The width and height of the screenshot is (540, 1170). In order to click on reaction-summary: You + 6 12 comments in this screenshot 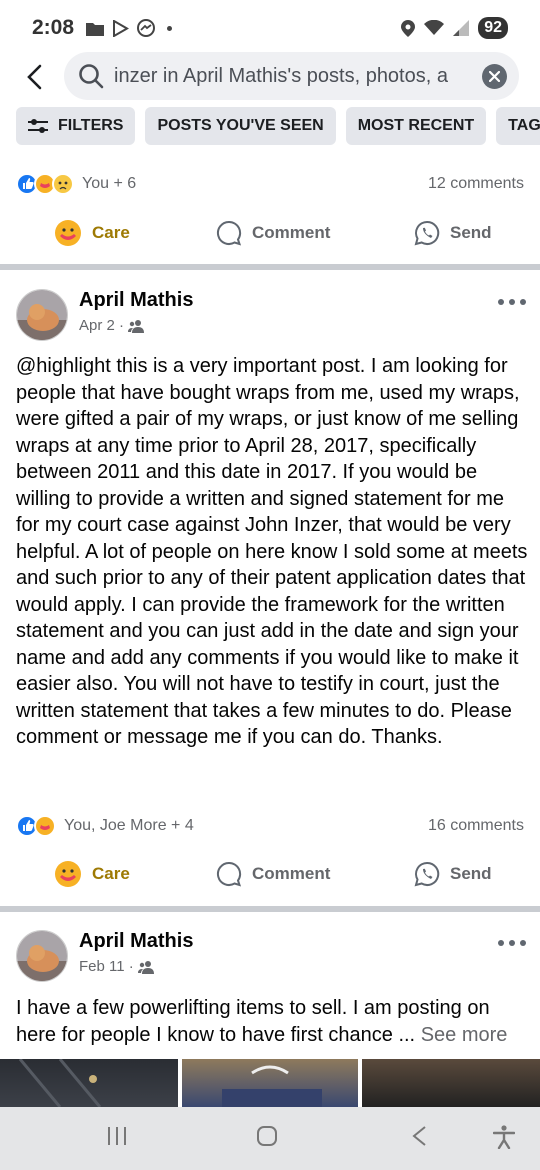, I will do `click(270, 184)`.